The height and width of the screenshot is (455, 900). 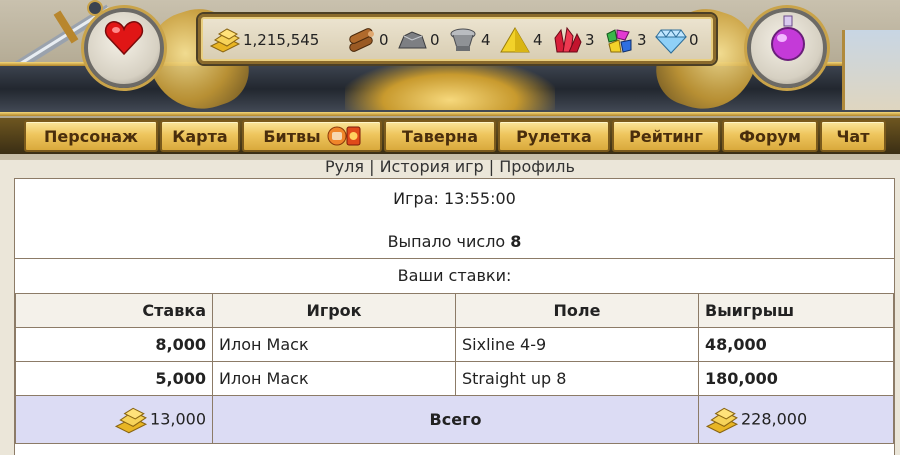 I want to click on total-label: Всего, so click(x=455, y=419).